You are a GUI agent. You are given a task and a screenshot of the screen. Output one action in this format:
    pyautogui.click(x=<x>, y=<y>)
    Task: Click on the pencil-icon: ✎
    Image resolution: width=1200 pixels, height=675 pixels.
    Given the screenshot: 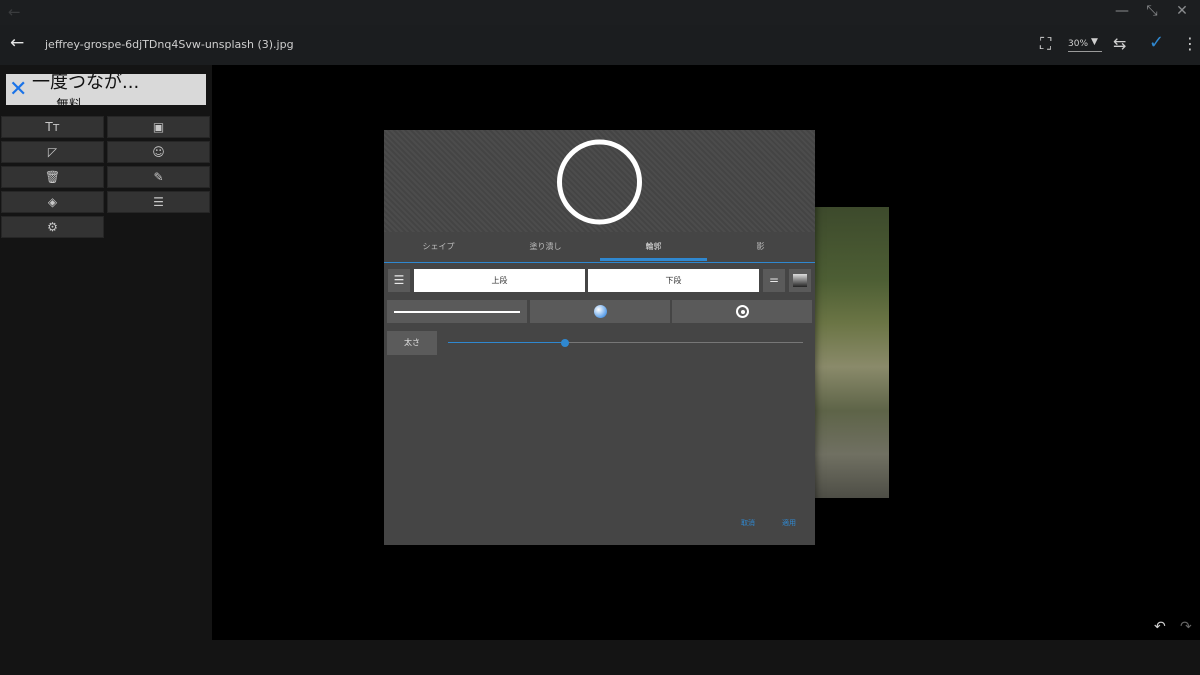 What is the action you would take?
    pyautogui.click(x=158, y=177)
    